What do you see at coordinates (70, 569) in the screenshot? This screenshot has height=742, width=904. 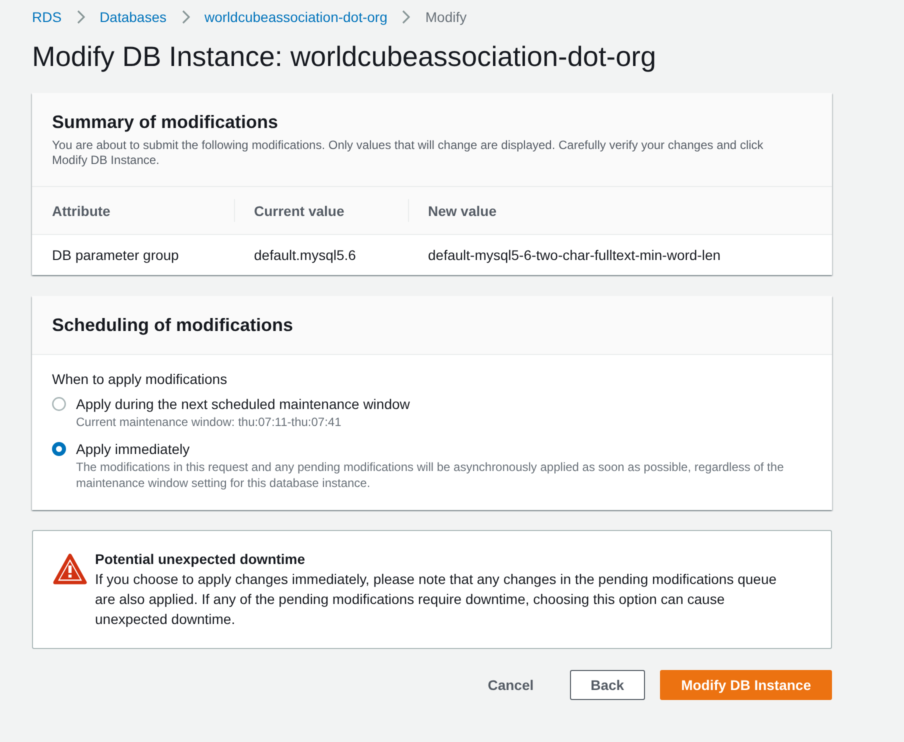 I see `warning-icon` at bounding box center [70, 569].